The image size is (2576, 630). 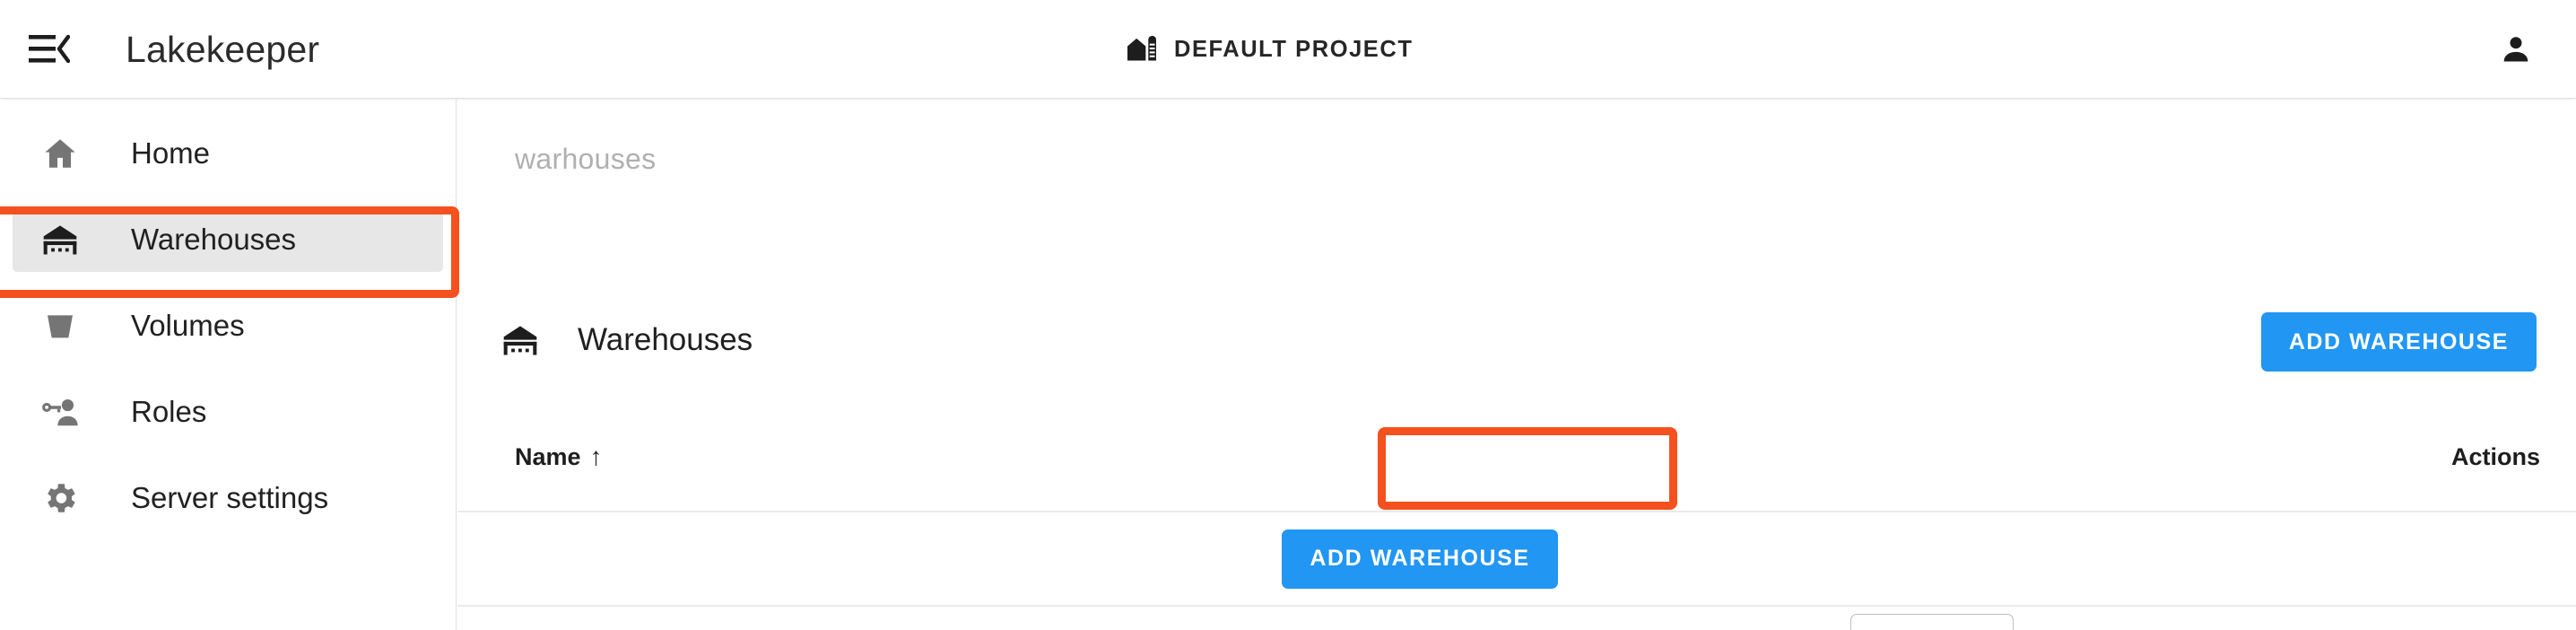 I want to click on page-title: Warehouses, so click(x=665, y=339).